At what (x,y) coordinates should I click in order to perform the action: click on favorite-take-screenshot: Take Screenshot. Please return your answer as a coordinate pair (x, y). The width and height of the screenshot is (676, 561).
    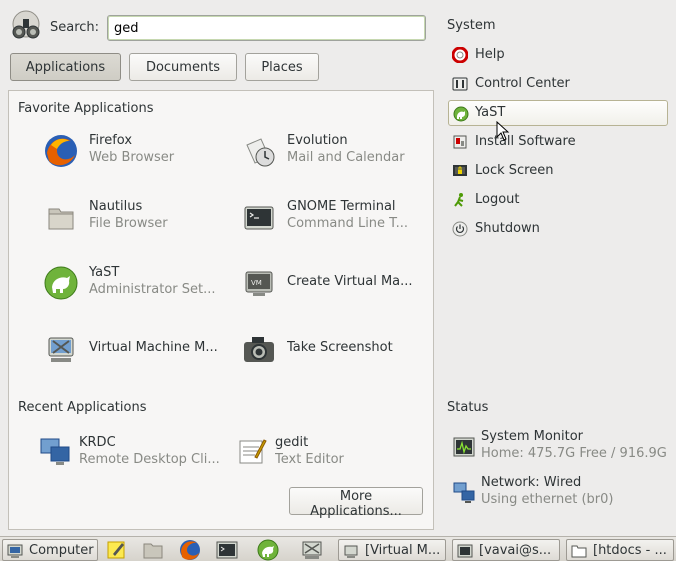
    Looking at the image, I should click on (336, 348).